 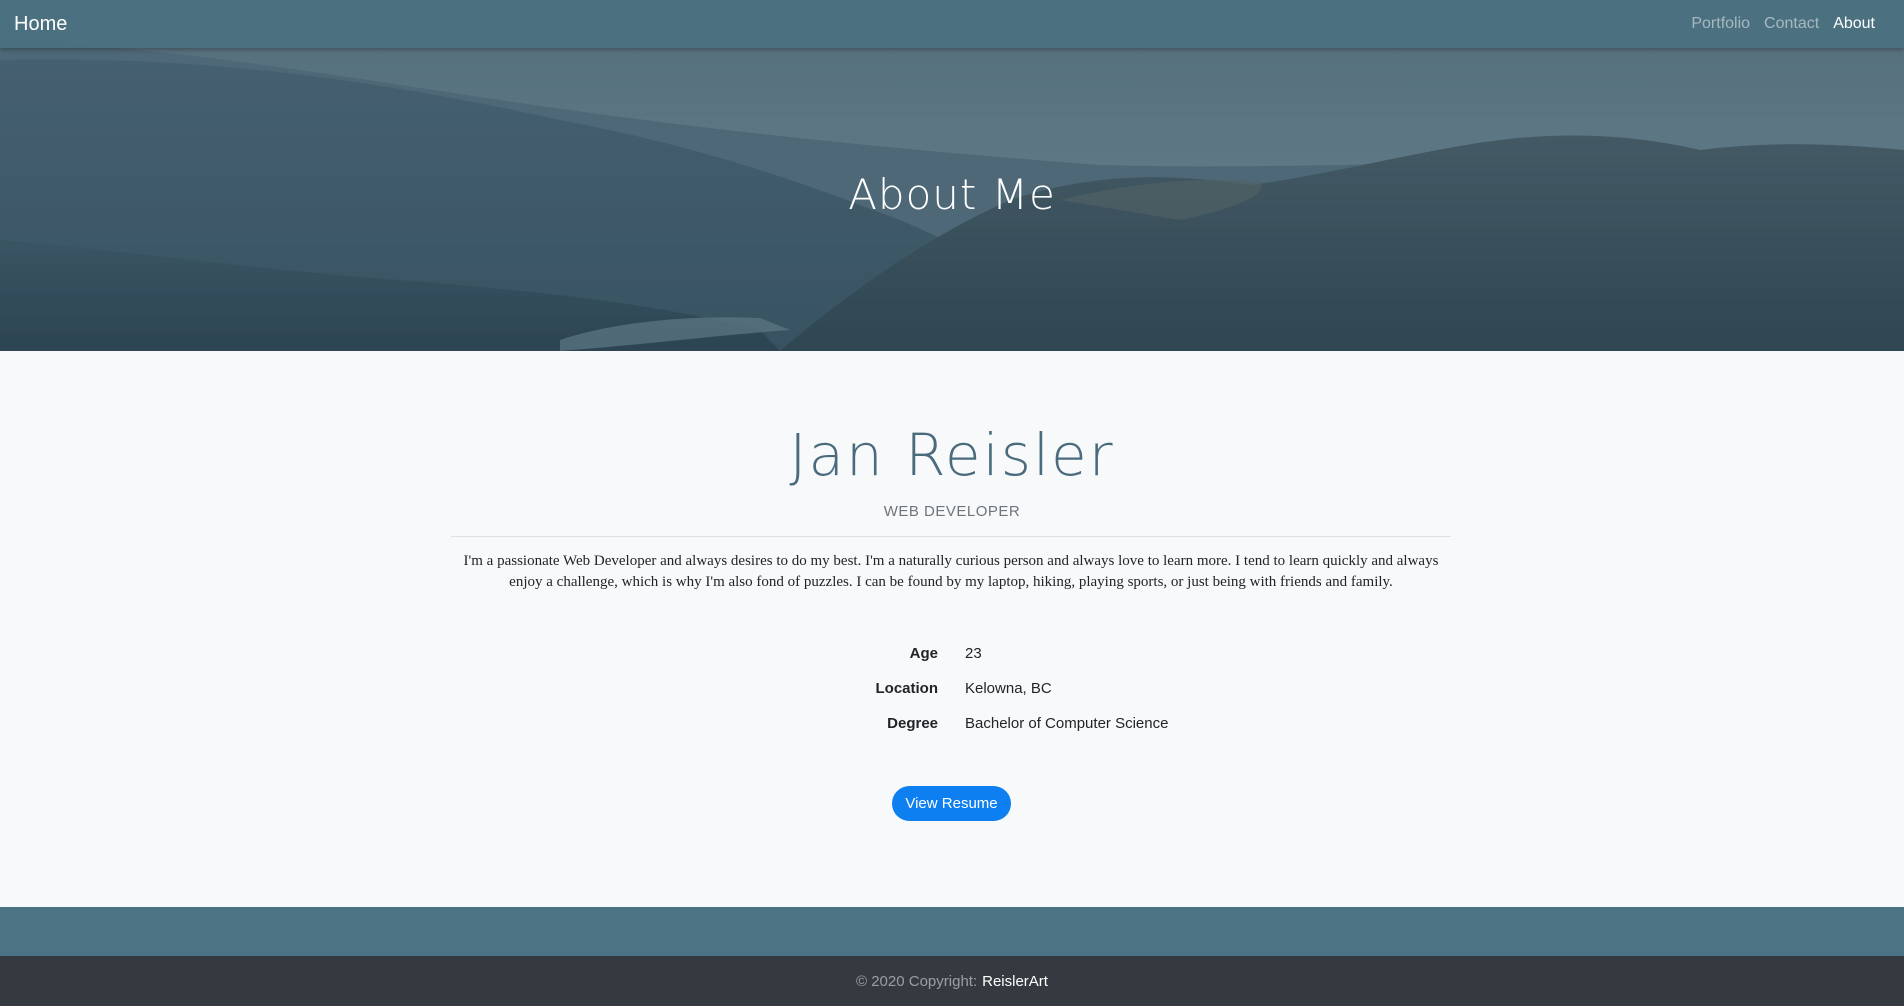 I want to click on detail-value: 23, so click(x=973, y=653).